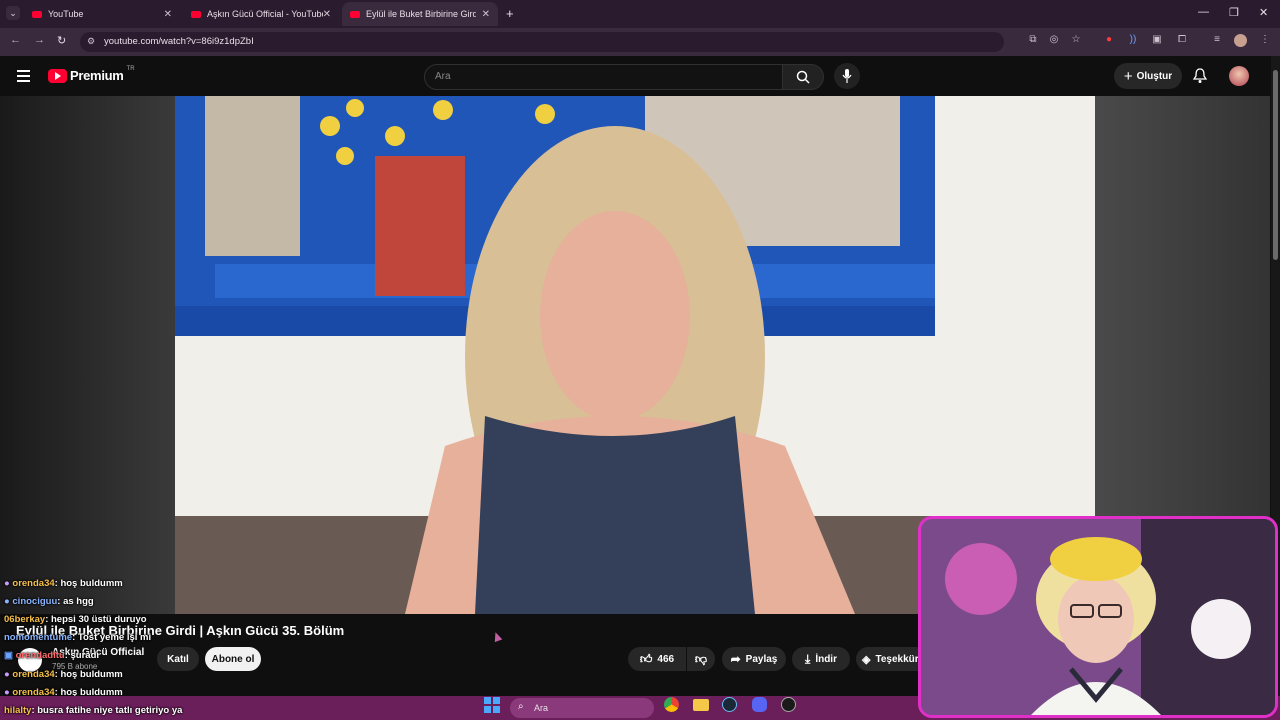  I want to click on back-arrow-icon: ←, so click(15, 40).